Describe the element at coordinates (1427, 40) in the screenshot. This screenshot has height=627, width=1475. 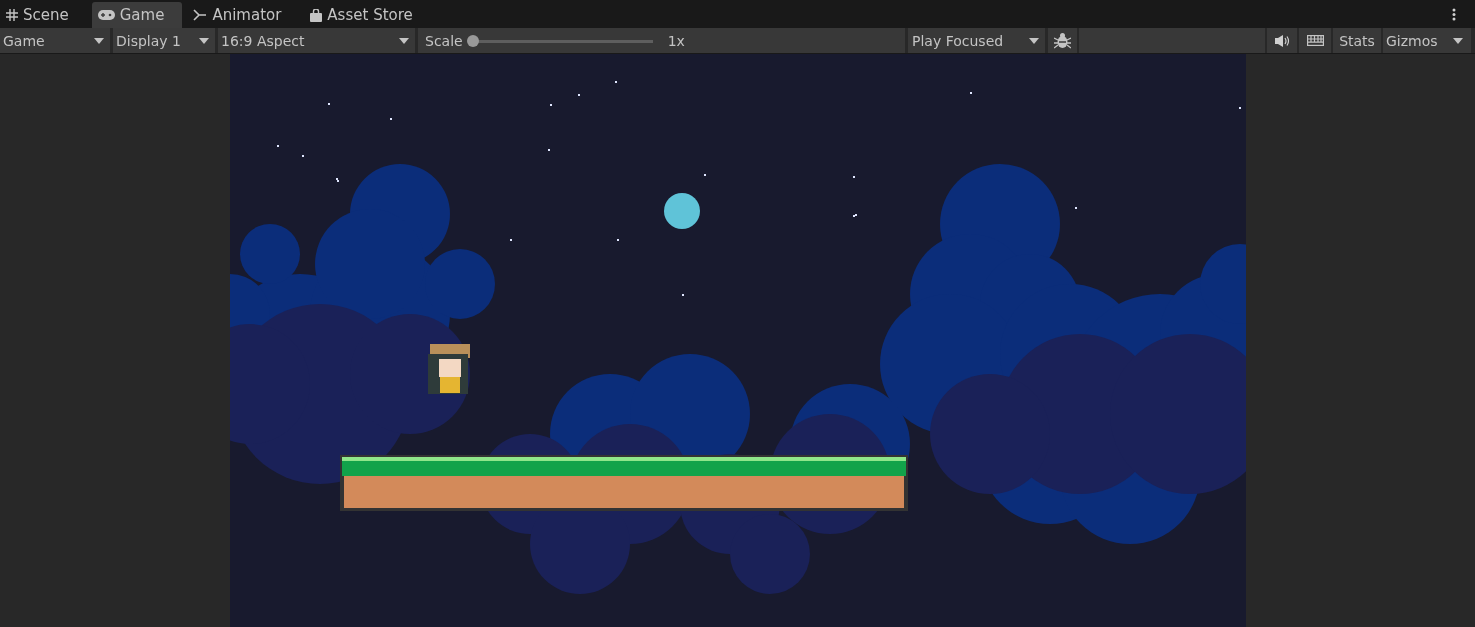
I see `gizmos-button: Gizmos` at that location.